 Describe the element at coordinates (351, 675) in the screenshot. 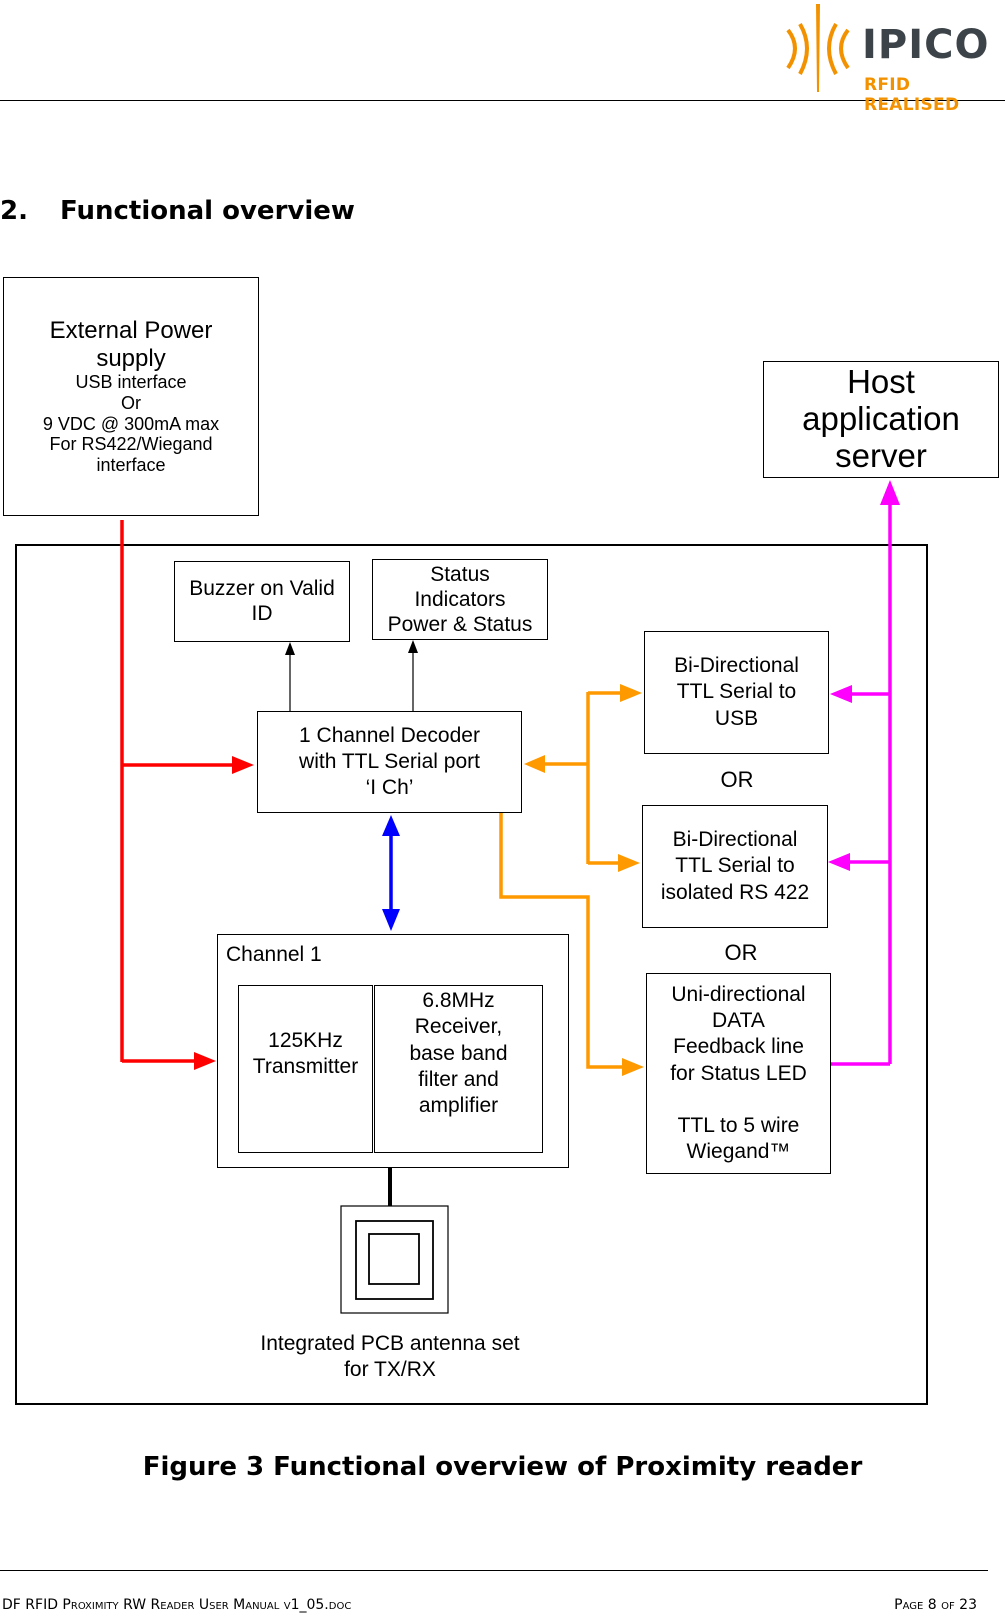

I see `status-outputs` at that location.